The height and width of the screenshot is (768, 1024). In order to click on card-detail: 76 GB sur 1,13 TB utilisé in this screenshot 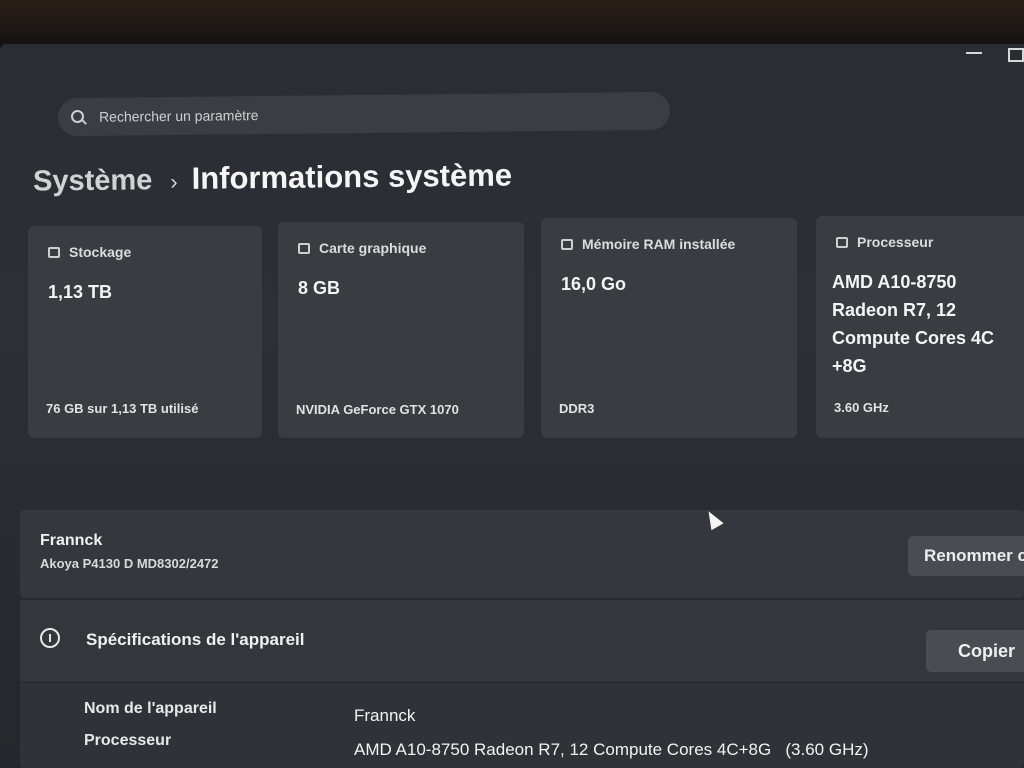, I will do `click(122, 408)`.